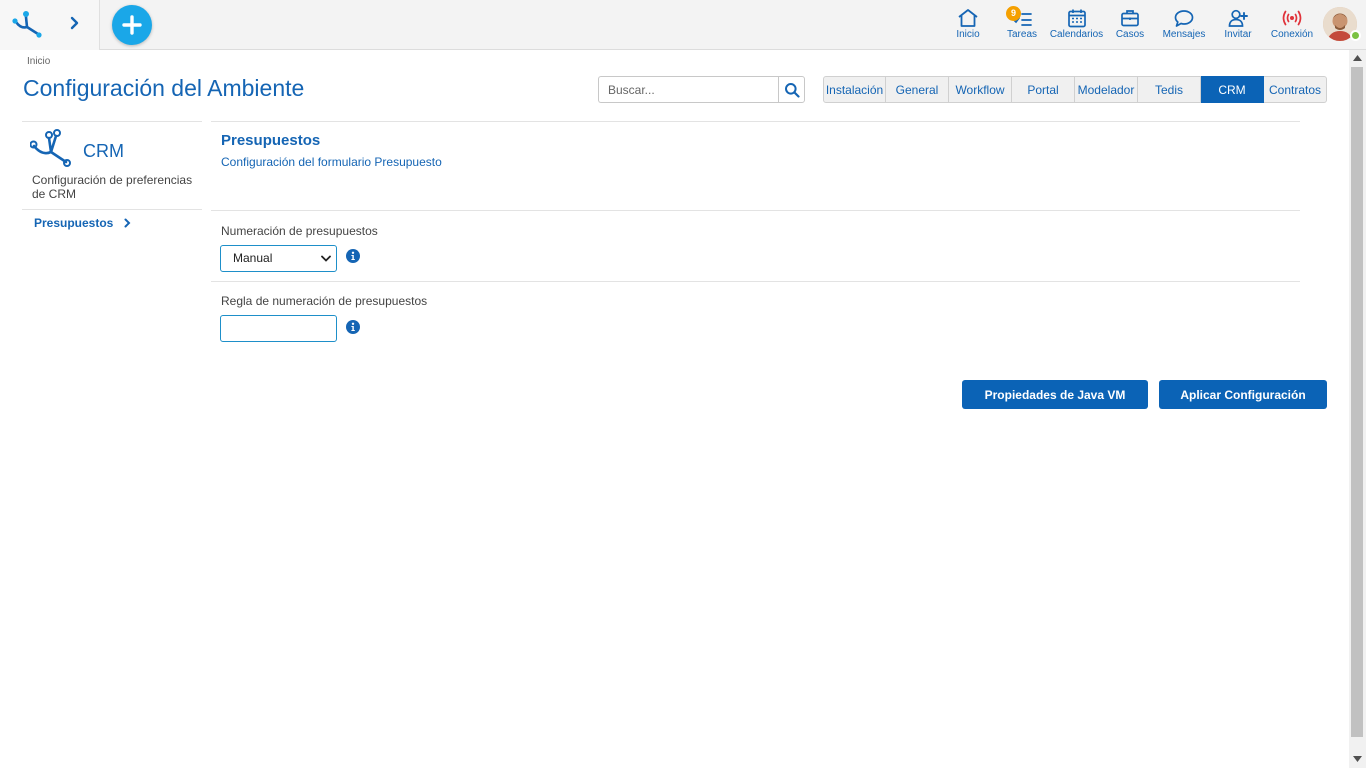  What do you see at coordinates (854, 89) in the screenshot?
I see `tab-instalacion: Instalación` at bounding box center [854, 89].